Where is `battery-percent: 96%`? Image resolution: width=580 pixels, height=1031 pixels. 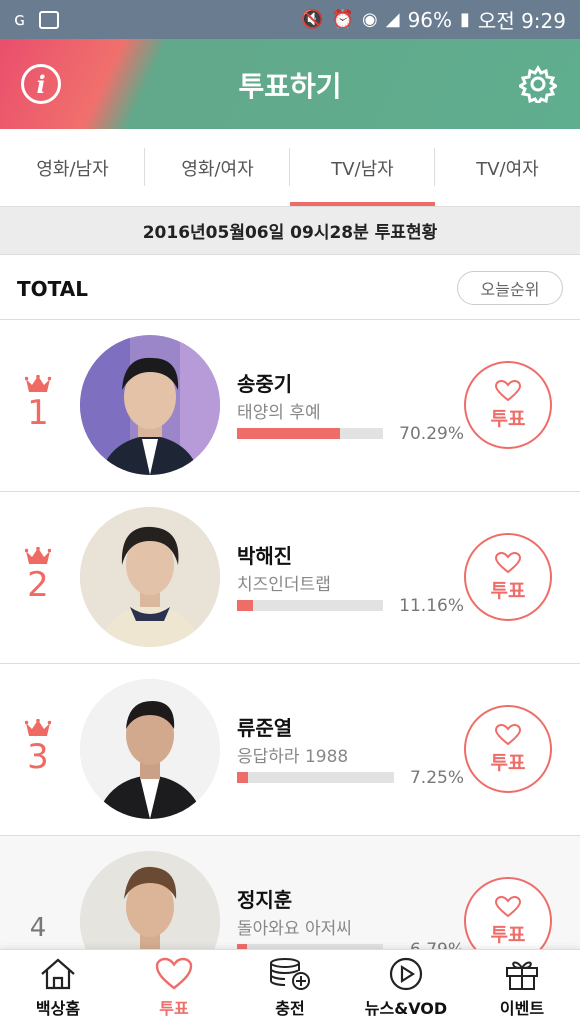 battery-percent: 96% is located at coordinates (430, 19).